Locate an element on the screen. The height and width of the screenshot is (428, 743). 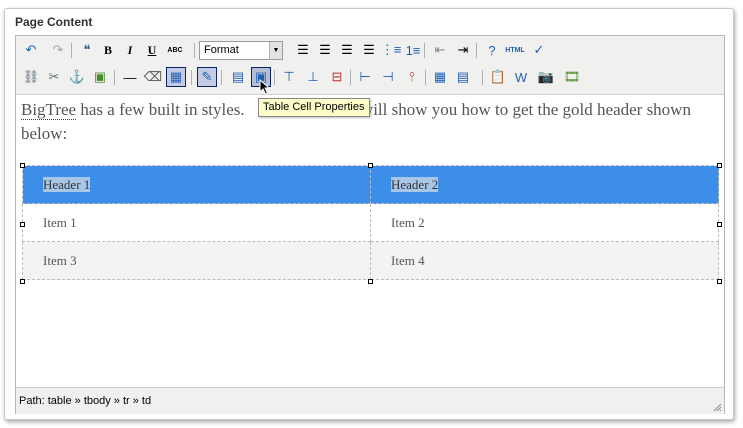
split-cells-icon: ▦ is located at coordinates (440, 76).